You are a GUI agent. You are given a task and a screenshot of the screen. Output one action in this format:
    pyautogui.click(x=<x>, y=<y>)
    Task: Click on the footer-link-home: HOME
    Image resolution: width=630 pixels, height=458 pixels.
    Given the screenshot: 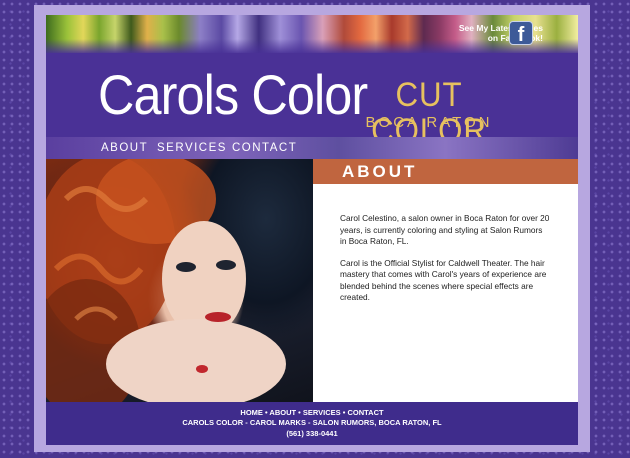 What is the action you would take?
    pyautogui.click(x=251, y=412)
    